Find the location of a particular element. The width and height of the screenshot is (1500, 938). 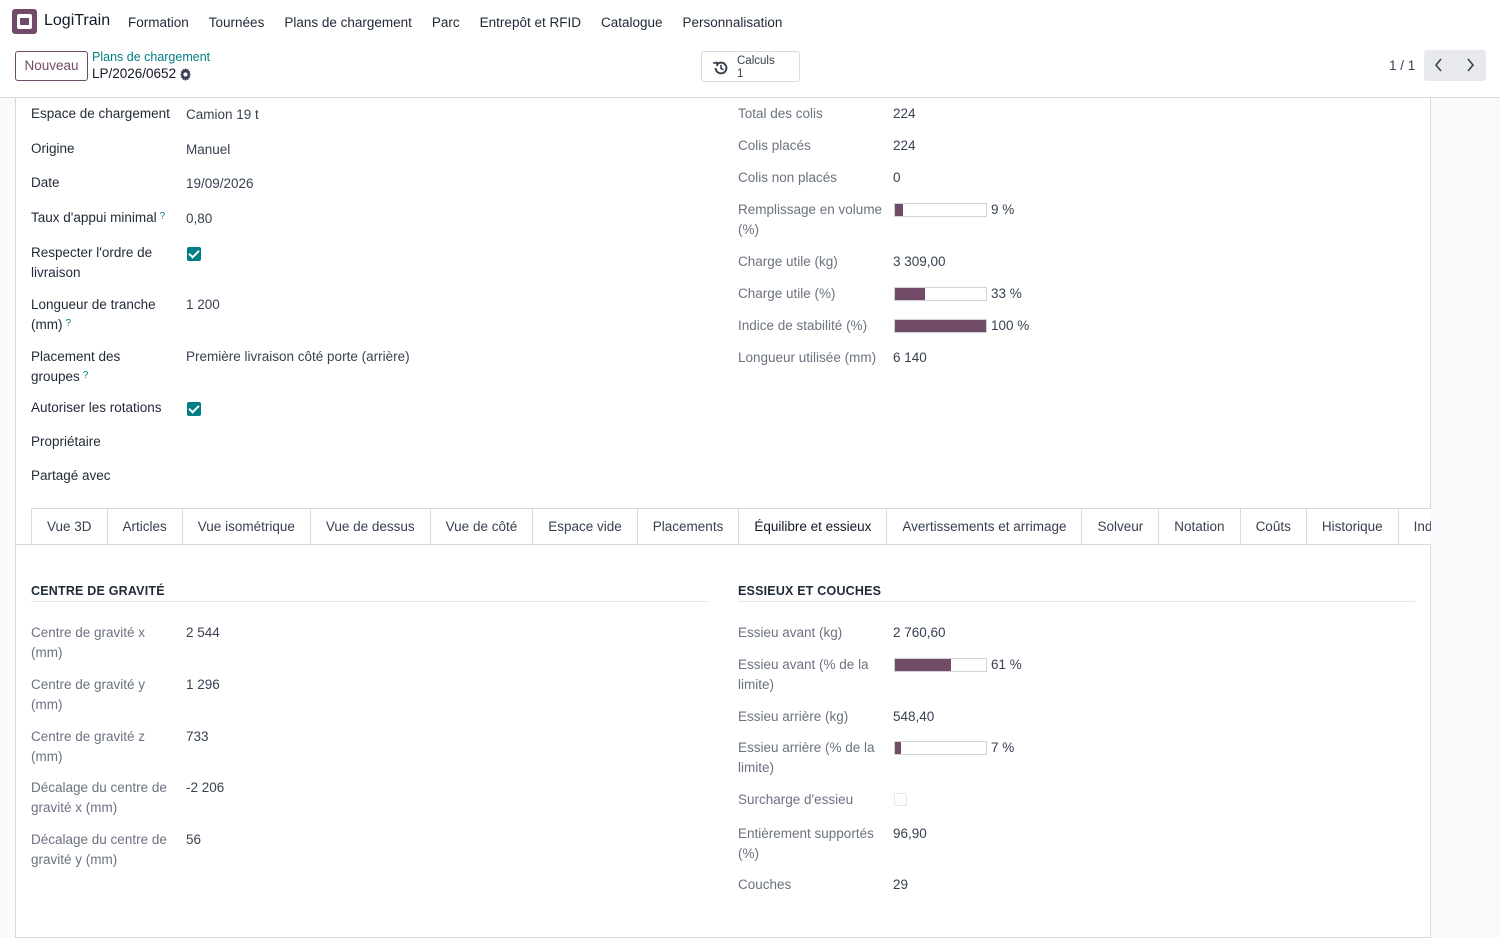

respecter-label: Respecter l'ordre de livraison is located at coordinates (92, 262).